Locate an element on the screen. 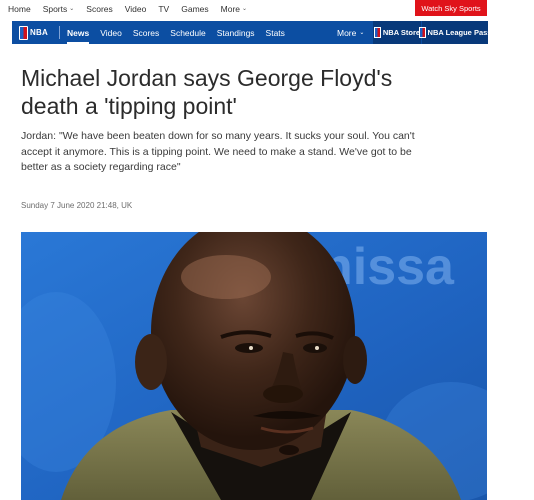 This screenshot has height=500, width=534. league-pass-label: NBA League Pass is located at coordinates (459, 32).